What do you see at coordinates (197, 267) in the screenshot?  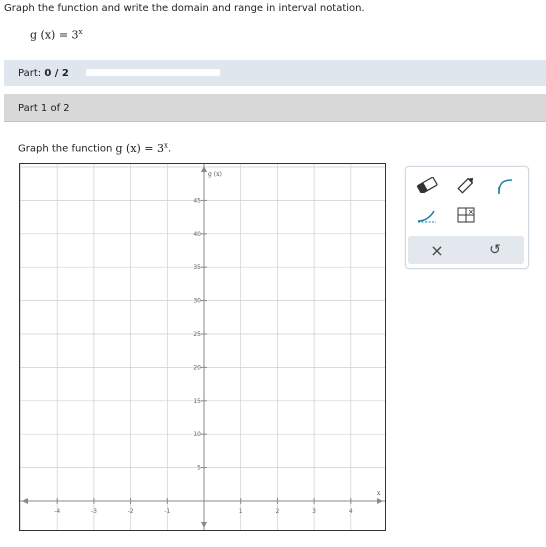 I see `y-tick-label: 35` at bounding box center [197, 267].